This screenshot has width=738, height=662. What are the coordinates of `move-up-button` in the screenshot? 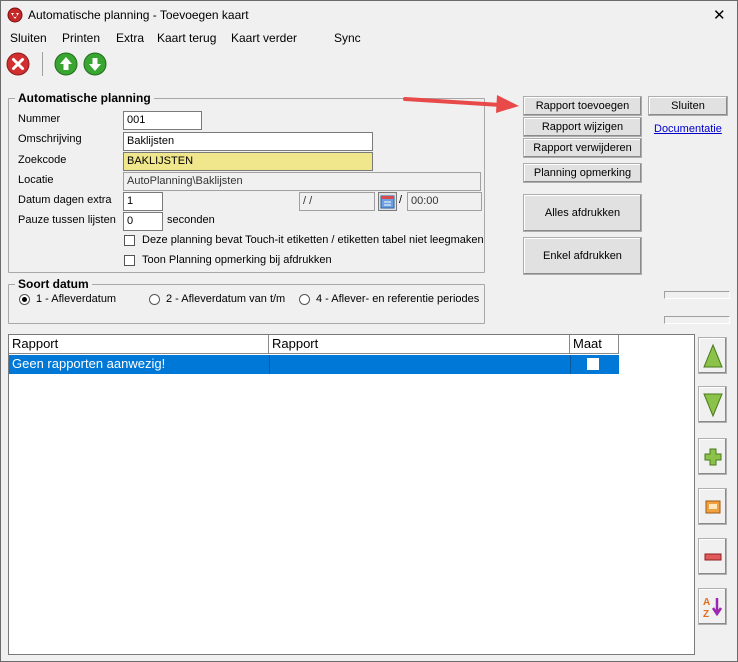 It's located at (712, 355).